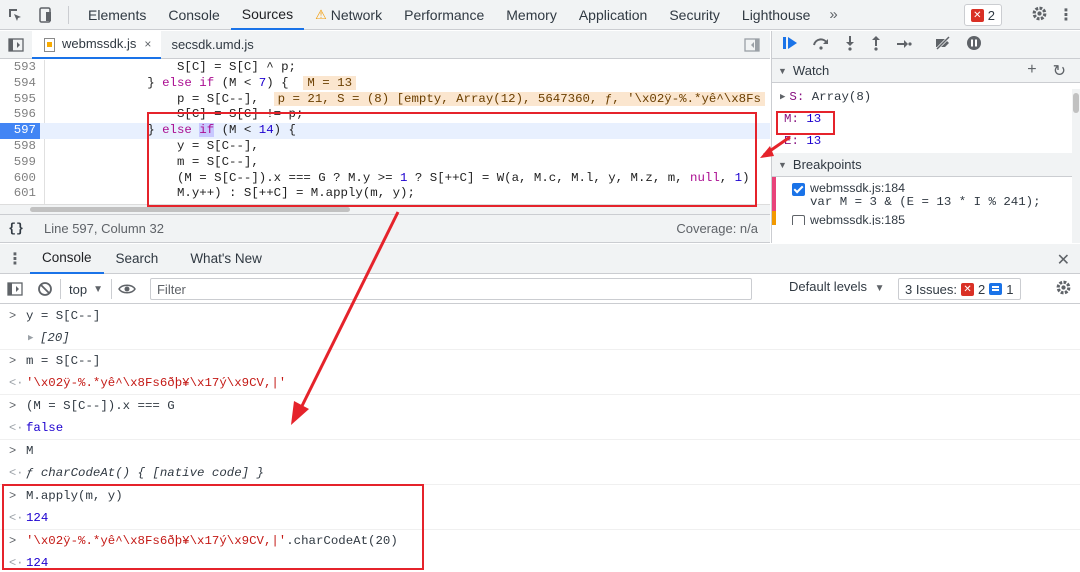 The height and width of the screenshot is (572, 1080). What do you see at coordinates (1063, 290) in the screenshot?
I see `console-settings-gear-icon` at bounding box center [1063, 290].